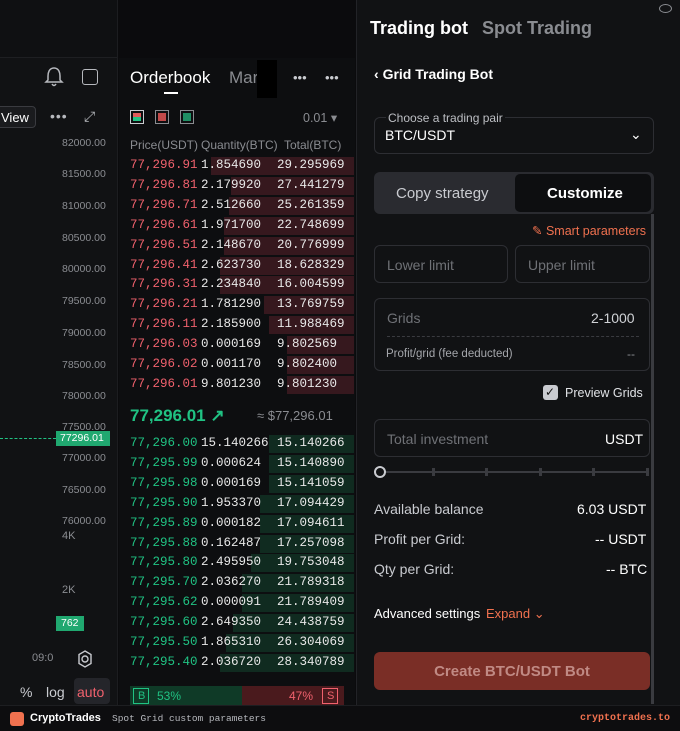  I want to click on bid-row: 77,296.00 15.140266 15.140266, so click(242, 444).